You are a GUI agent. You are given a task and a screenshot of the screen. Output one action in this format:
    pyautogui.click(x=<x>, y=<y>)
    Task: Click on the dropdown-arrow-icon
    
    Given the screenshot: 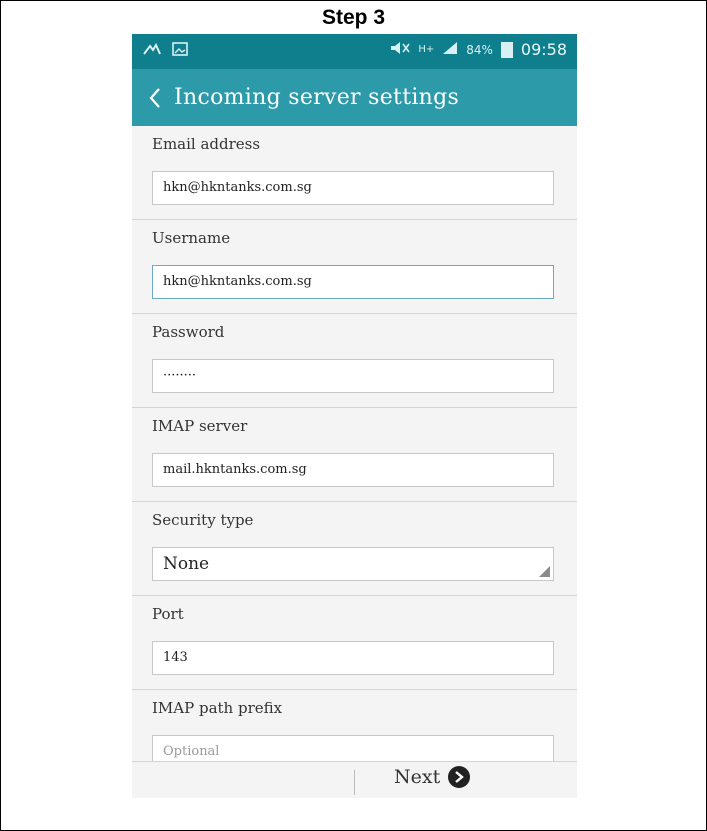 What is the action you would take?
    pyautogui.click(x=544, y=571)
    